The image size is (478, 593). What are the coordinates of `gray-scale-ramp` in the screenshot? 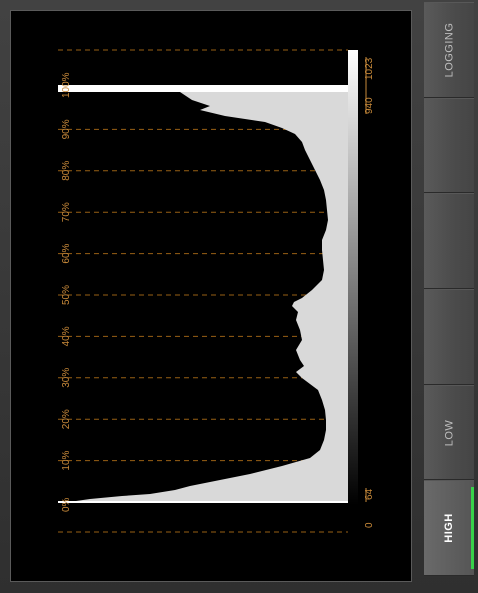 It's located at (353, 277).